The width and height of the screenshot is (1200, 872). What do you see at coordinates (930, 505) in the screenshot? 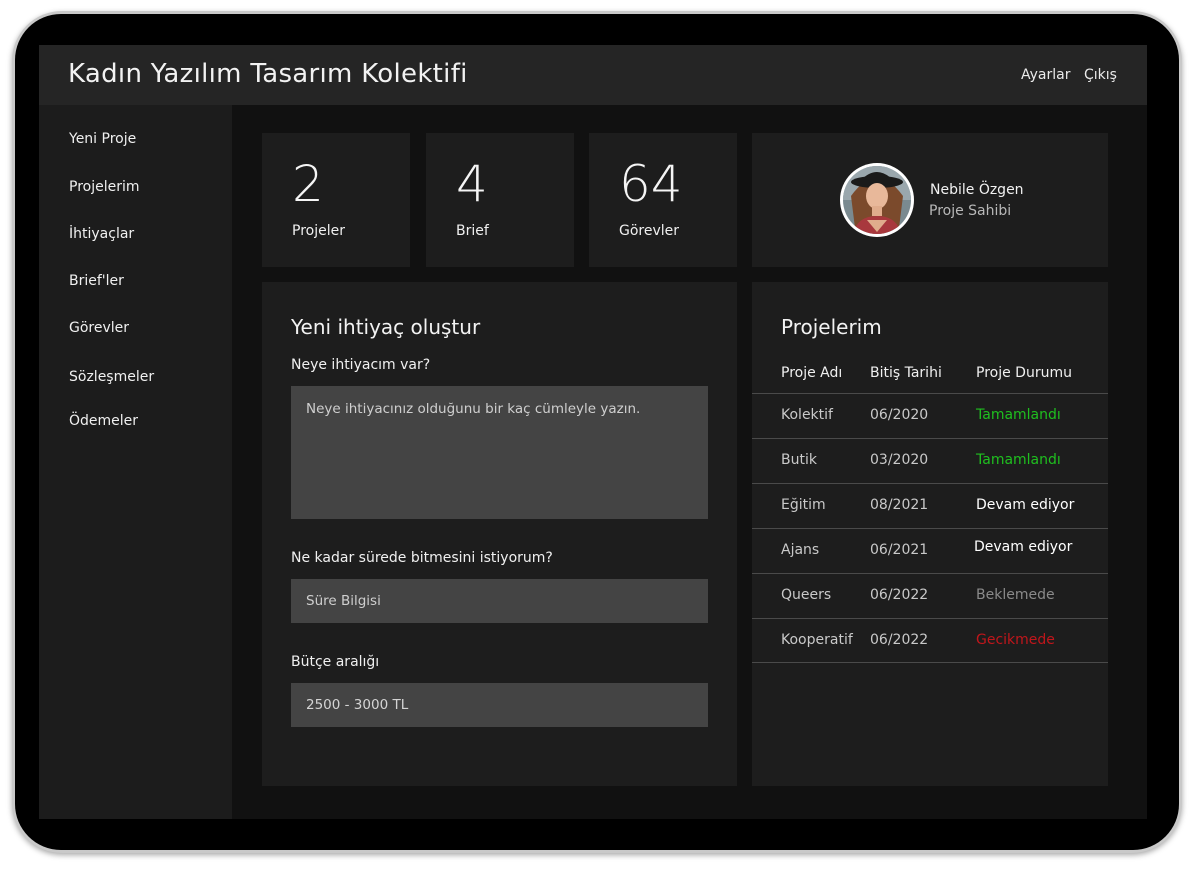
I see `table-row: Eğitim 08/2021 Devam ediyor` at bounding box center [930, 505].